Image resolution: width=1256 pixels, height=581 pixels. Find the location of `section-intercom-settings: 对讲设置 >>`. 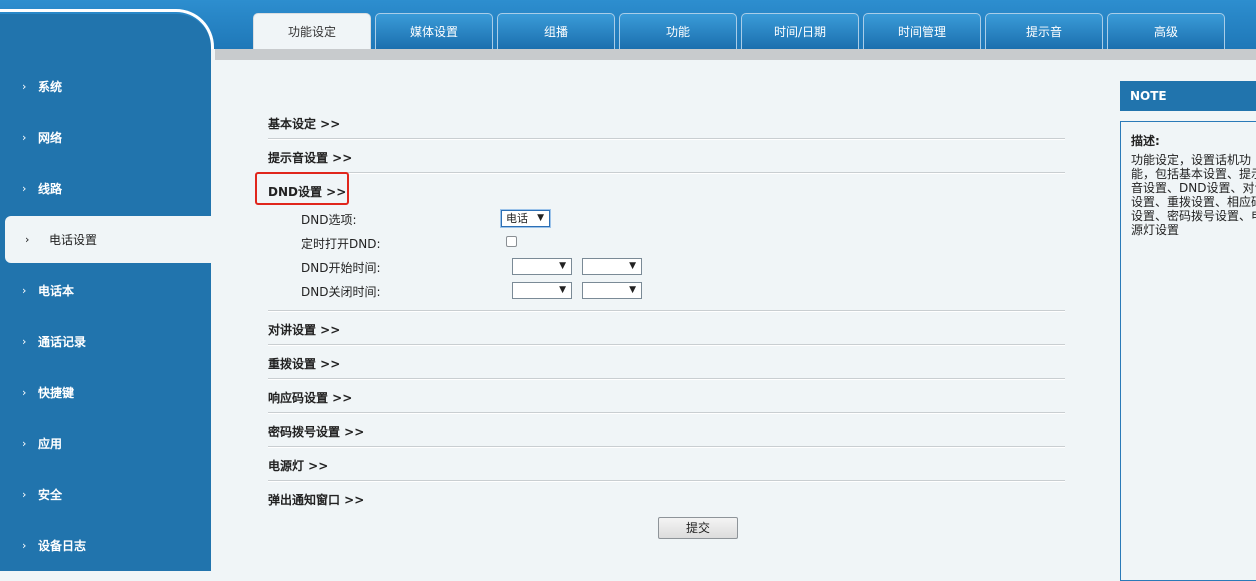

section-intercom-settings: 对讲设置 >> is located at coordinates (666, 329).